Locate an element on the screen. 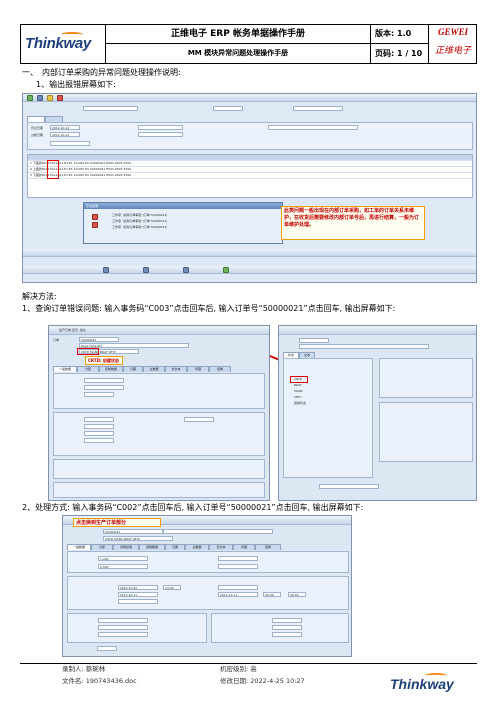  floats-panel is located at coordinates (280, 628).